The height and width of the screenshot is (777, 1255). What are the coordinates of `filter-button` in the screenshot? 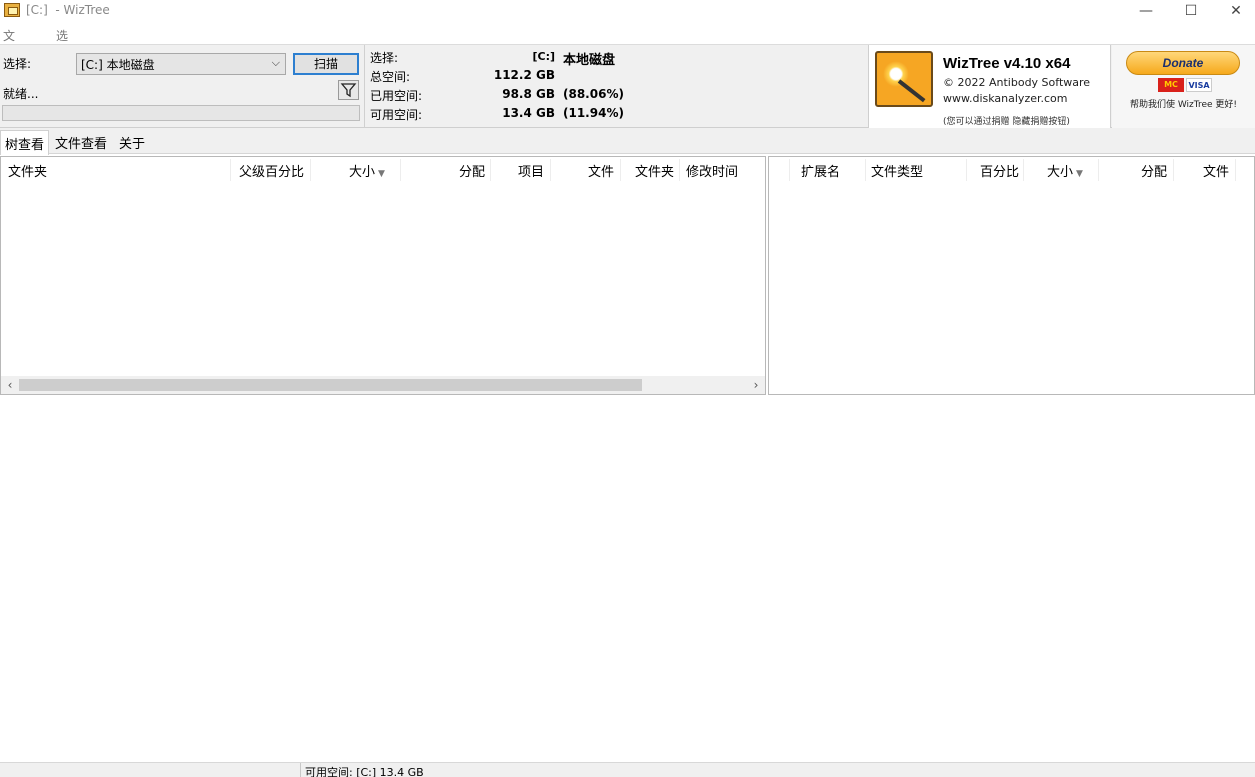 It's located at (348, 90).